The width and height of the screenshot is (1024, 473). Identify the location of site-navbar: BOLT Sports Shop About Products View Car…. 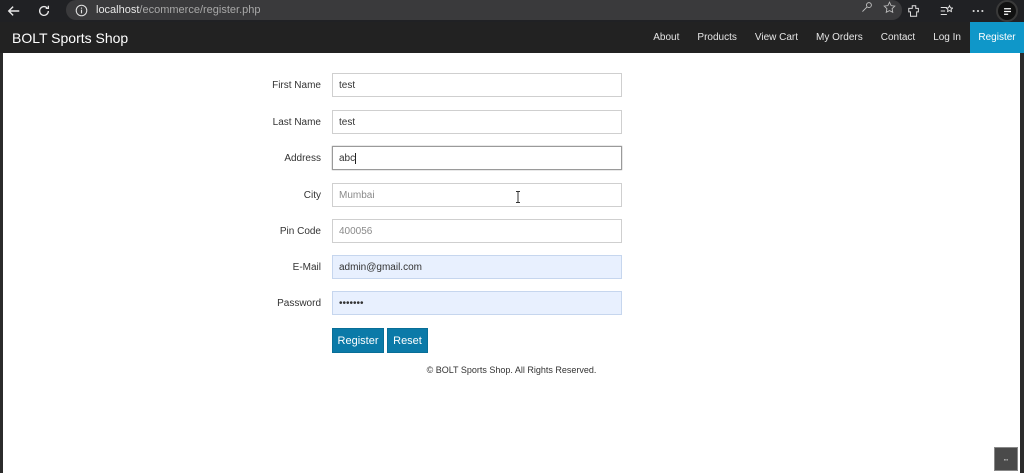
(512, 37).